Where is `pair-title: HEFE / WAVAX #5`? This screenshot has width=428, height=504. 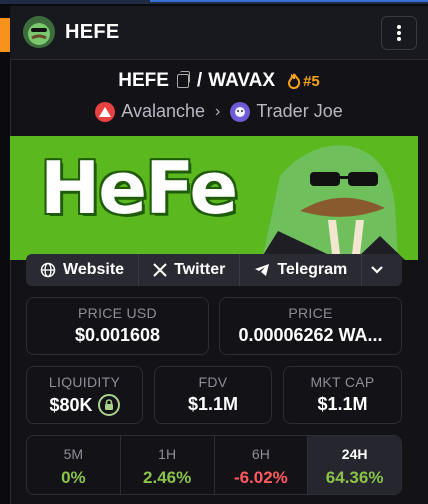
pair-title: HEFE / WAVAX #5 is located at coordinates (219, 81).